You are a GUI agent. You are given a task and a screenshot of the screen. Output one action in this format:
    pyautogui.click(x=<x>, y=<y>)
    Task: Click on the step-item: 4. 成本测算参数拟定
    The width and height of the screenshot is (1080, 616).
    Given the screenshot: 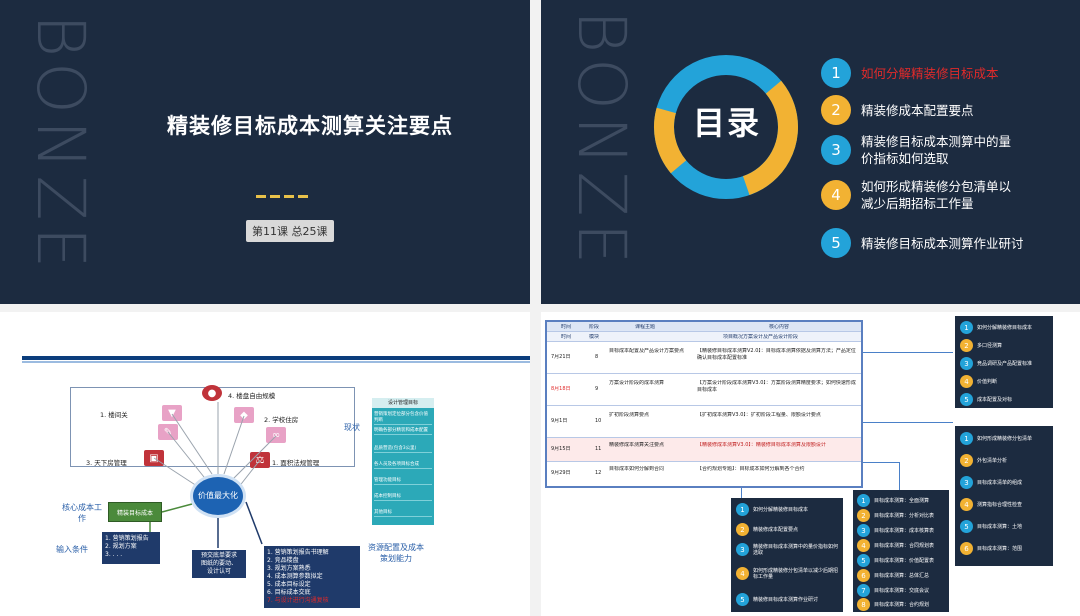 What is the action you would take?
    pyautogui.click(x=295, y=576)
    